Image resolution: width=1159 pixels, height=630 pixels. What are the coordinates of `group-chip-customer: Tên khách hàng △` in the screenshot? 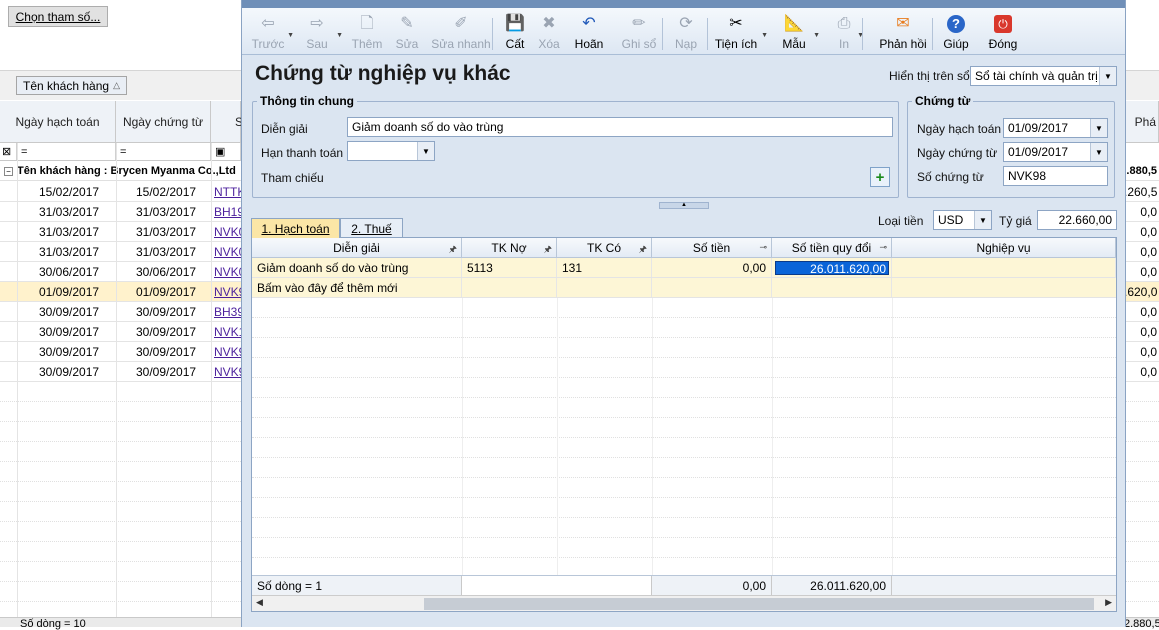 It's located at (71, 85).